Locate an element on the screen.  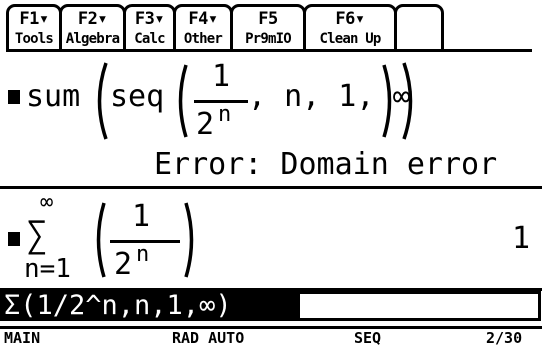
tab-key: F1▾ is located at coordinates (34, 19).